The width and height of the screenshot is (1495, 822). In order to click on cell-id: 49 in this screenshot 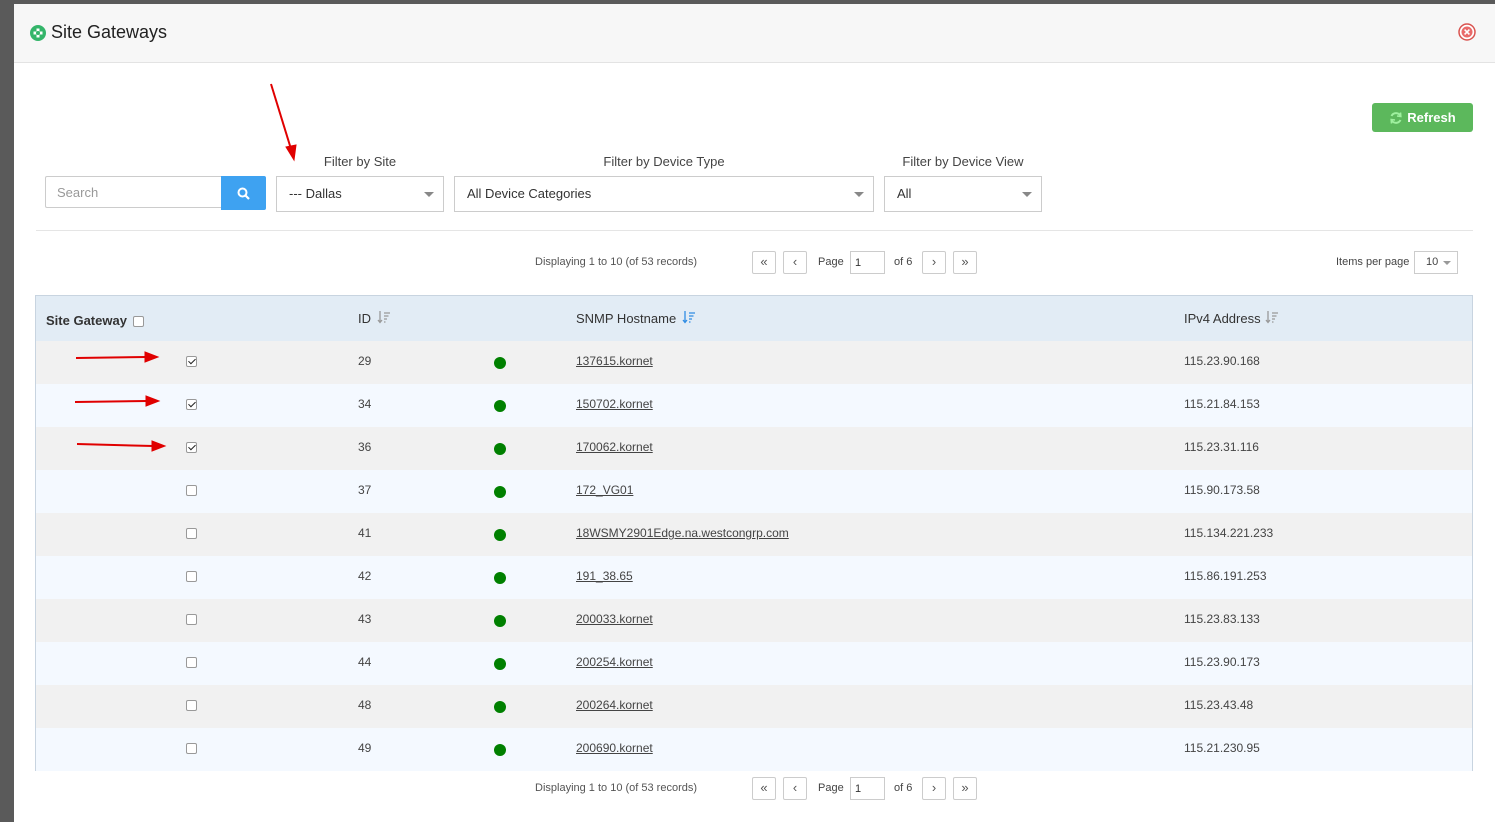, I will do `click(365, 748)`.